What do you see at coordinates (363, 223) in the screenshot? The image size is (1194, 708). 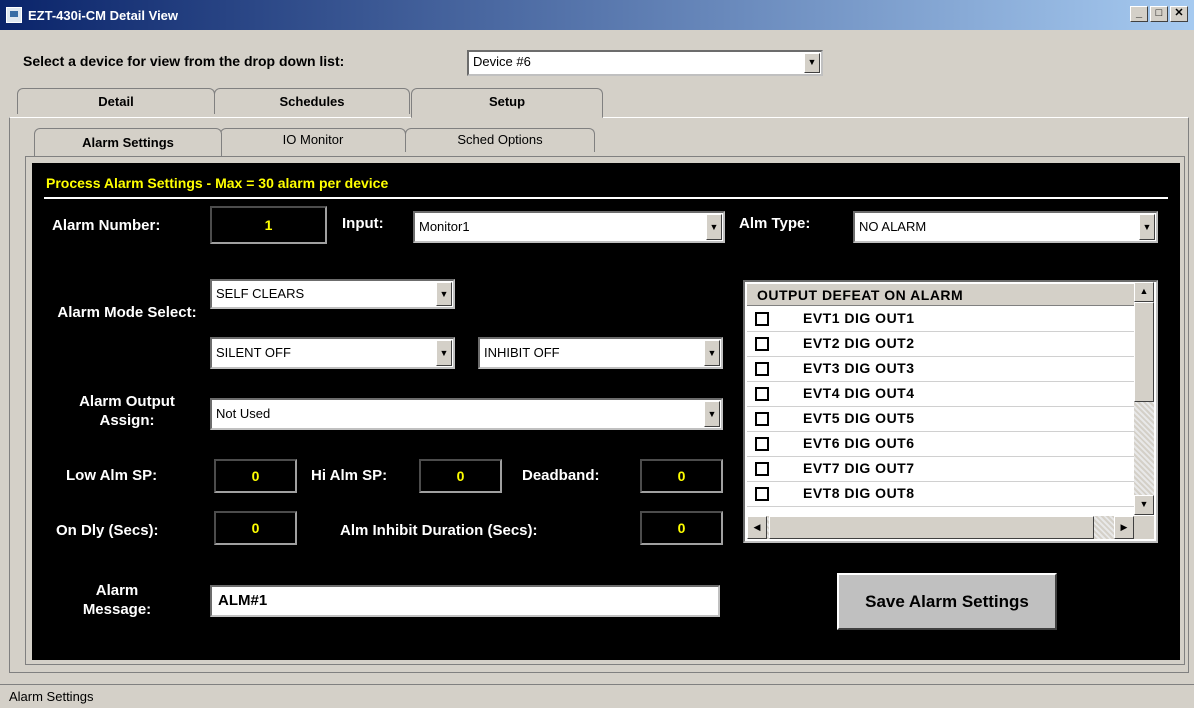 I see `input-label: Input:` at bounding box center [363, 223].